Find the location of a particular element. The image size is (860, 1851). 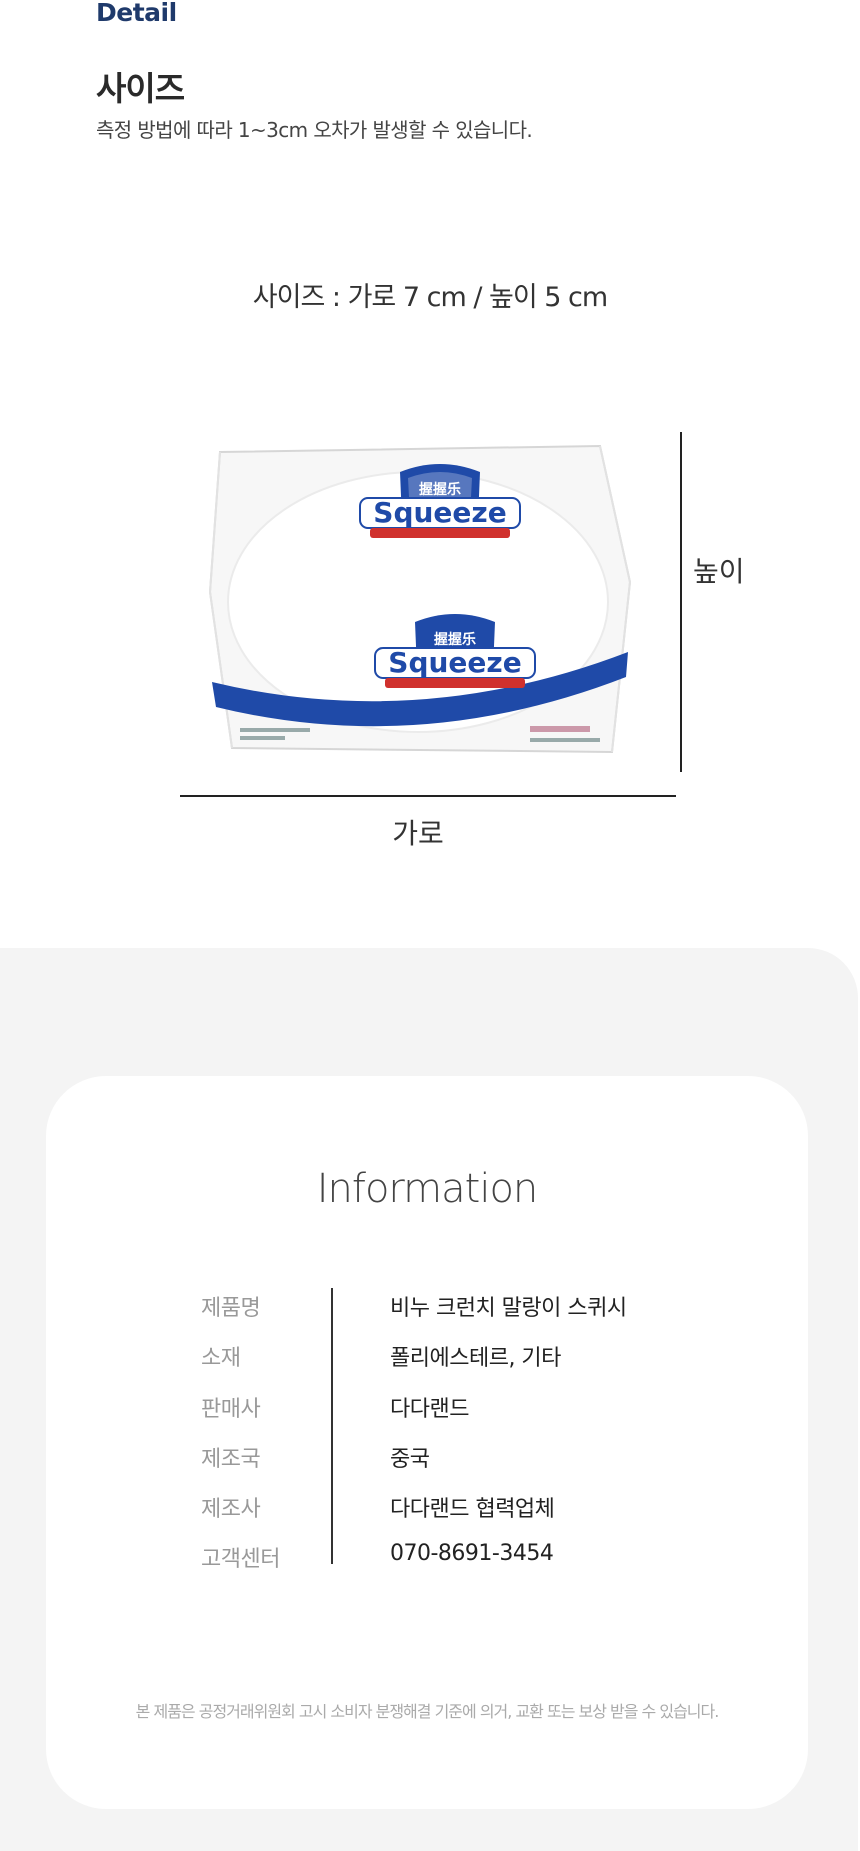

info-label: 소재 is located at coordinates (221, 1358).